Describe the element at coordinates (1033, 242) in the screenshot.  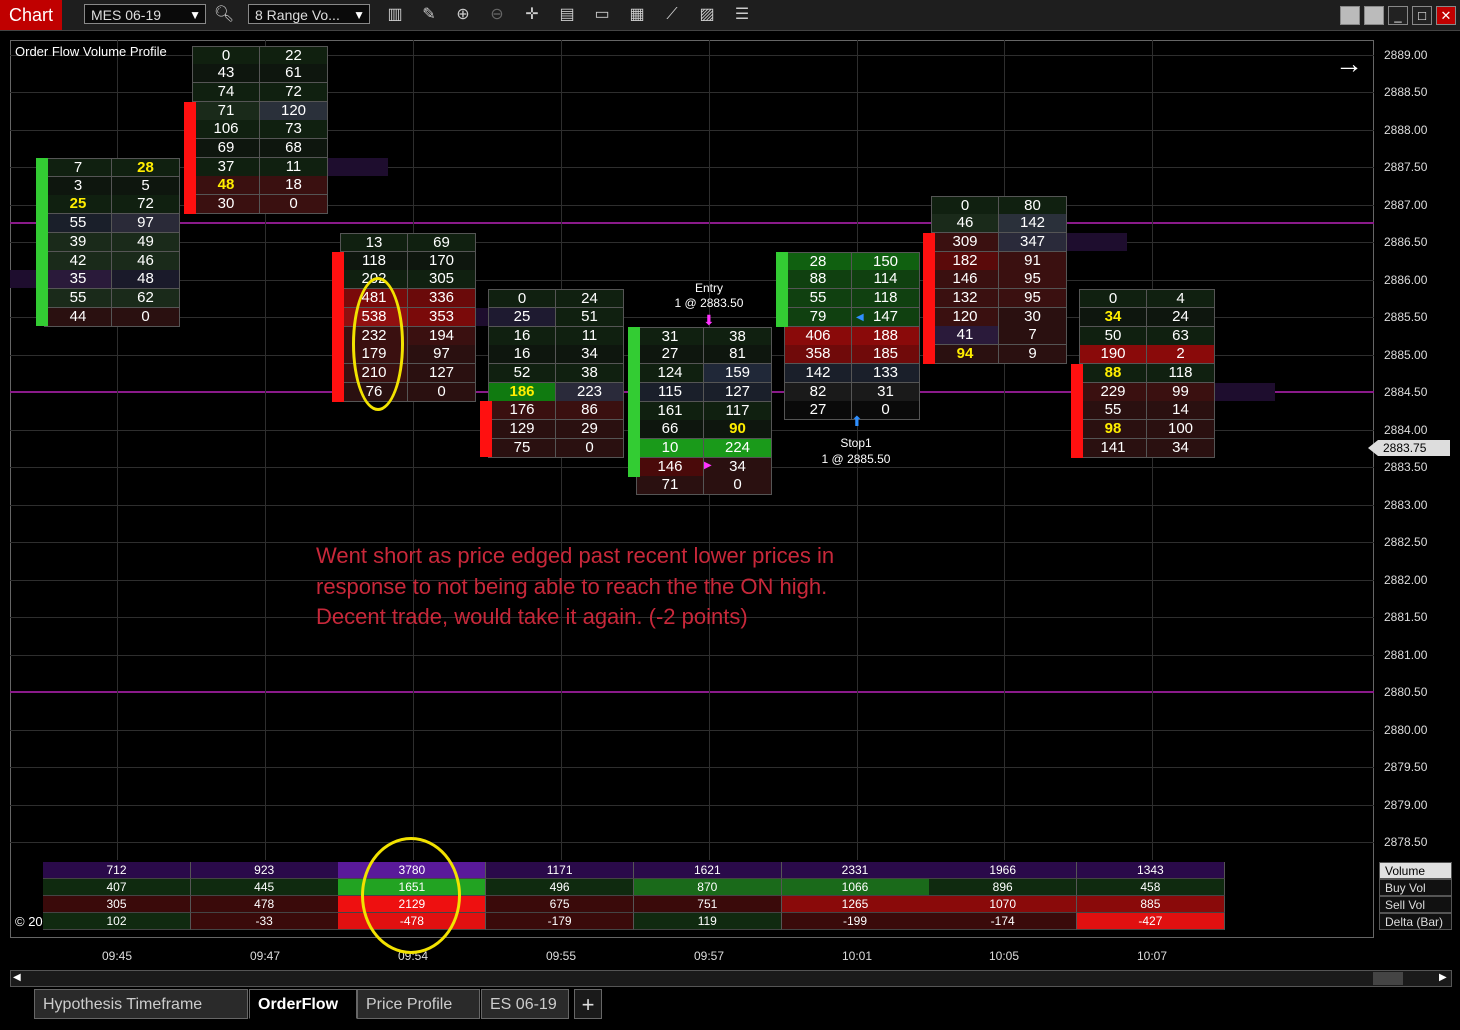
I see `ask-volume-cell: 347` at that location.